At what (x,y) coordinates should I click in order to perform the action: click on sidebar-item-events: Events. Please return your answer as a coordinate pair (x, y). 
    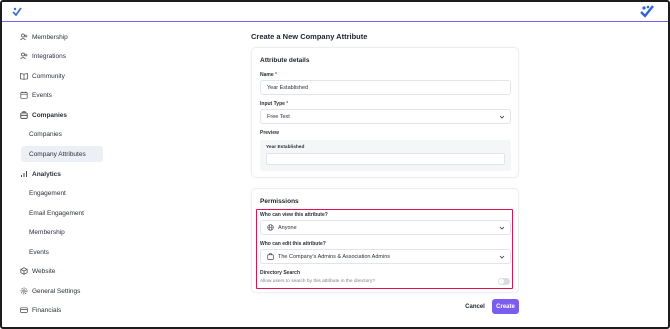
    Looking at the image, I should click on (36, 95).